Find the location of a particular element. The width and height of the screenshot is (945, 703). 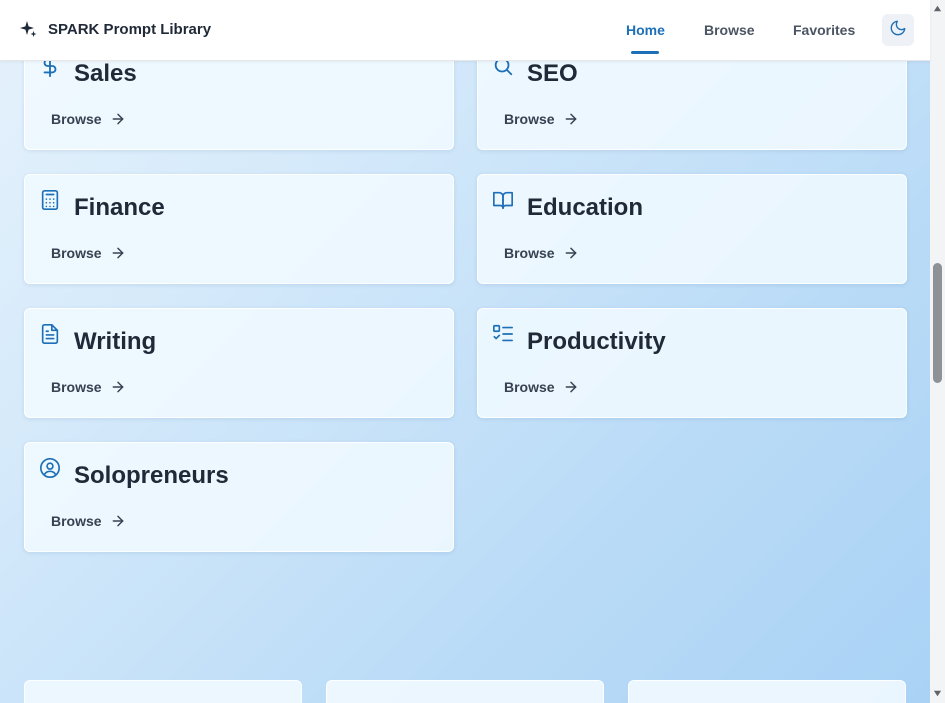

calculator-icon is located at coordinates (50, 200).